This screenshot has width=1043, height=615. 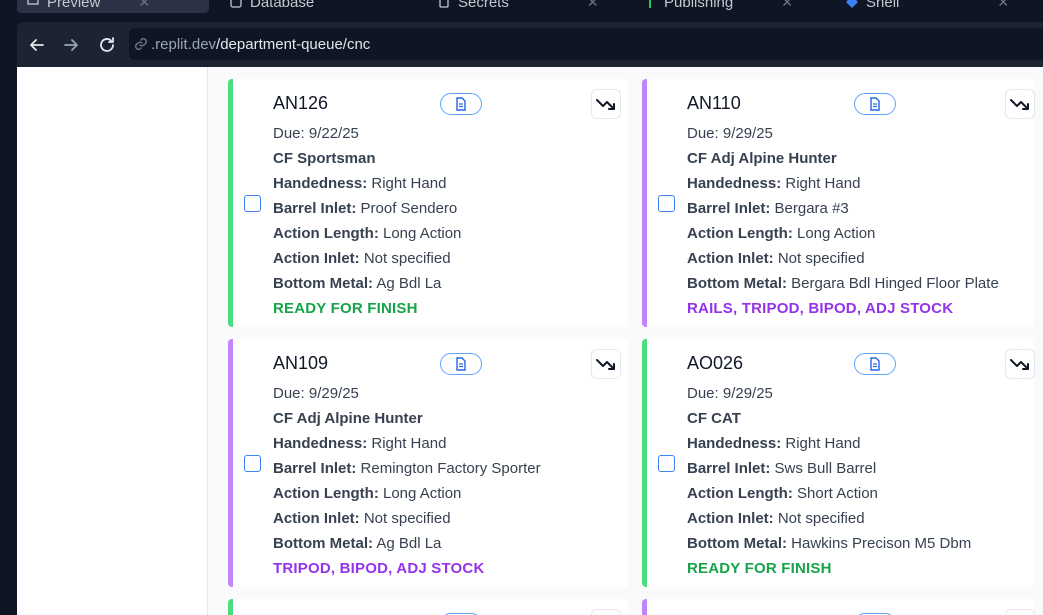 I want to click on ide-tab-database: Database, so click(x=272, y=6).